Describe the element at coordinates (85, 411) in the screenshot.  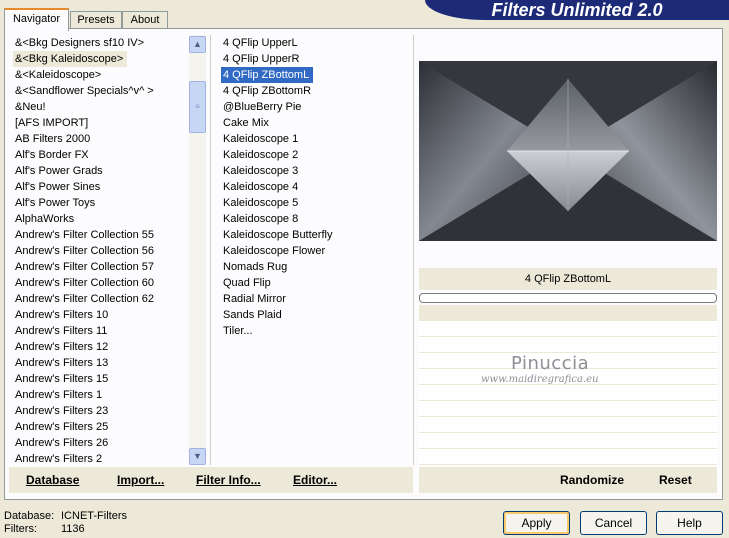
I see `category-item: Andrew's Filters 23` at that location.